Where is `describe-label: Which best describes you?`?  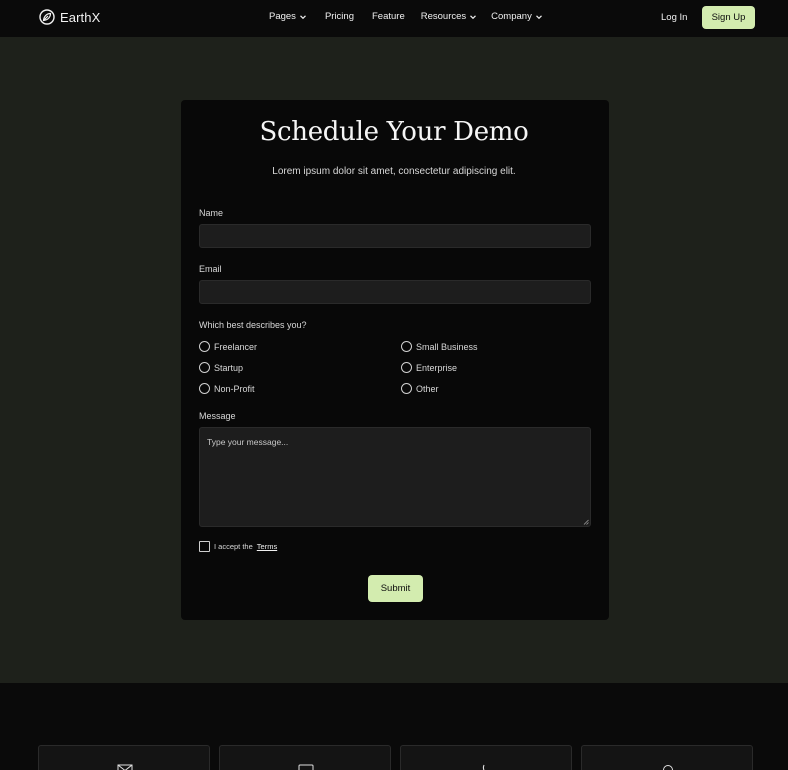 describe-label: Which best describes you? is located at coordinates (253, 325).